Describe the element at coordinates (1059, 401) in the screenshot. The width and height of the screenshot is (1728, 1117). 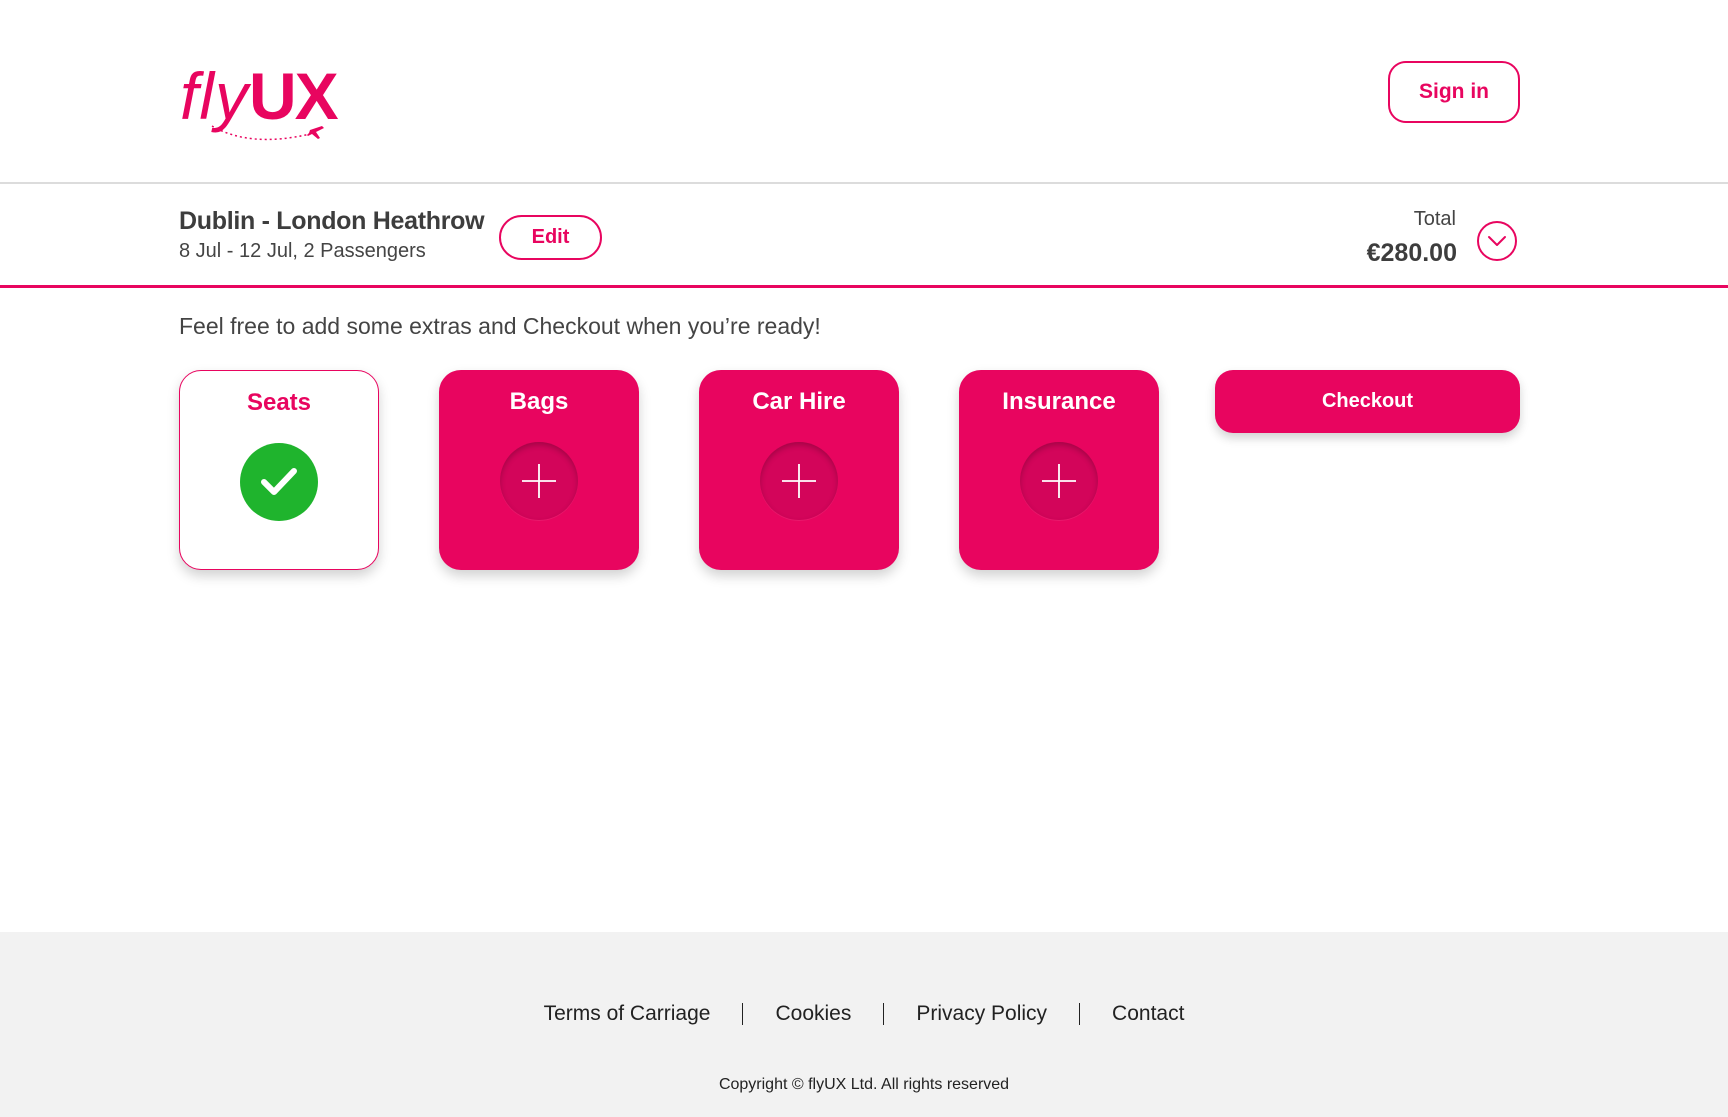
I see `extra-card-title: Insurance` at that location.